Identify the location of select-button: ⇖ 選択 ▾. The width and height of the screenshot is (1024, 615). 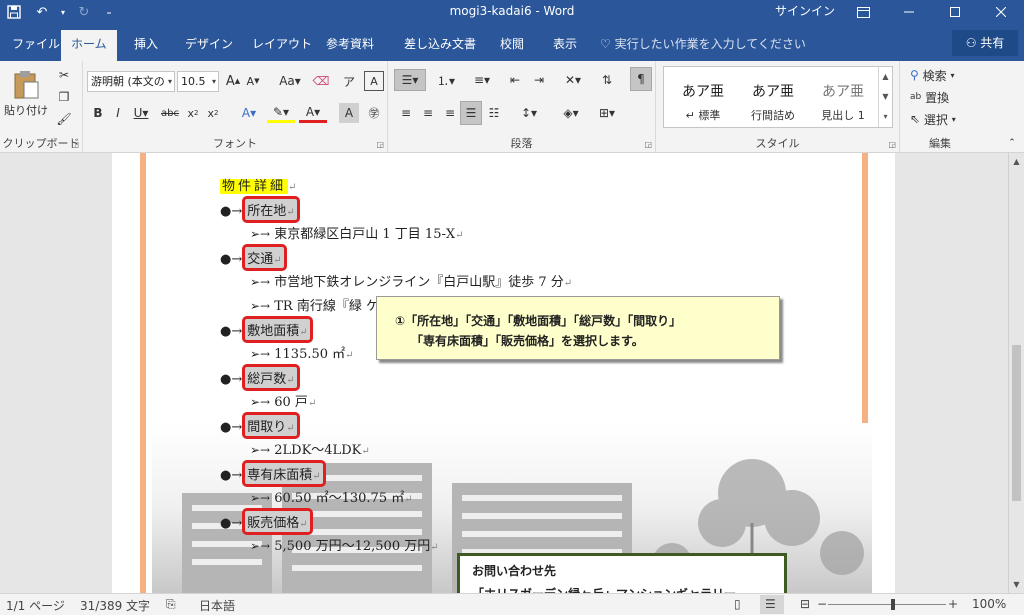
(945, 119).